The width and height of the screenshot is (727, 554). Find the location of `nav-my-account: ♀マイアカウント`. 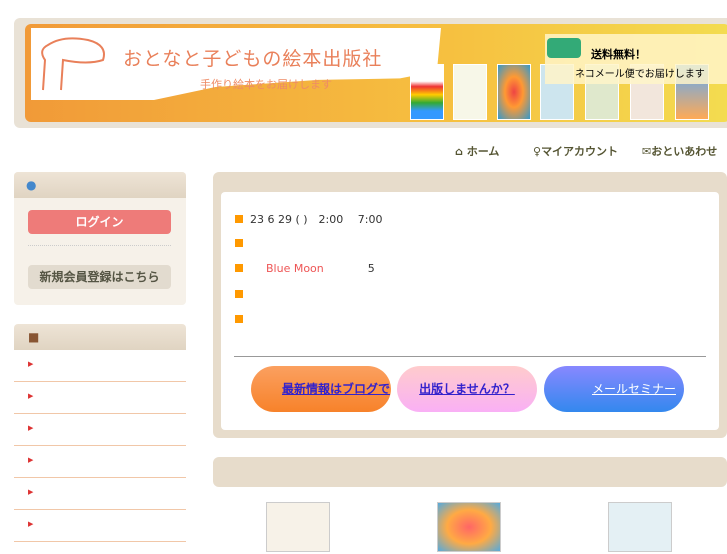

nav-my-account: ♀マイアカウント is located at coordinates (575, 151).